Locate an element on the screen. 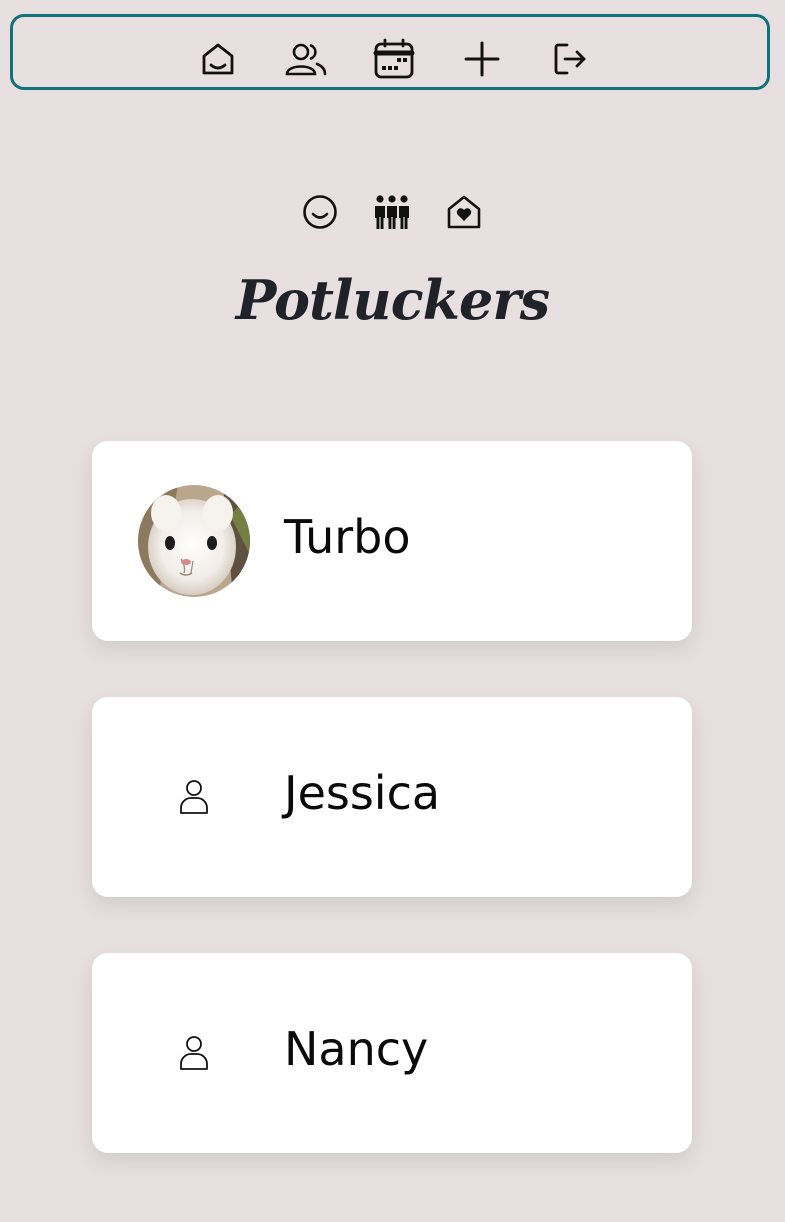 Image resolution: width=785 pixels, height=1222 pixels. member-name: Turbo is located at coordinates (347, 537).